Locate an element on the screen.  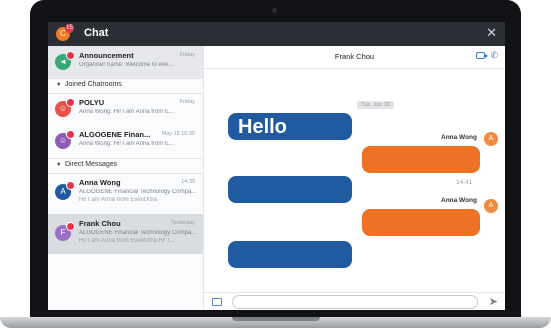
notification-badge: 15 is located at coordinates (69, 28).